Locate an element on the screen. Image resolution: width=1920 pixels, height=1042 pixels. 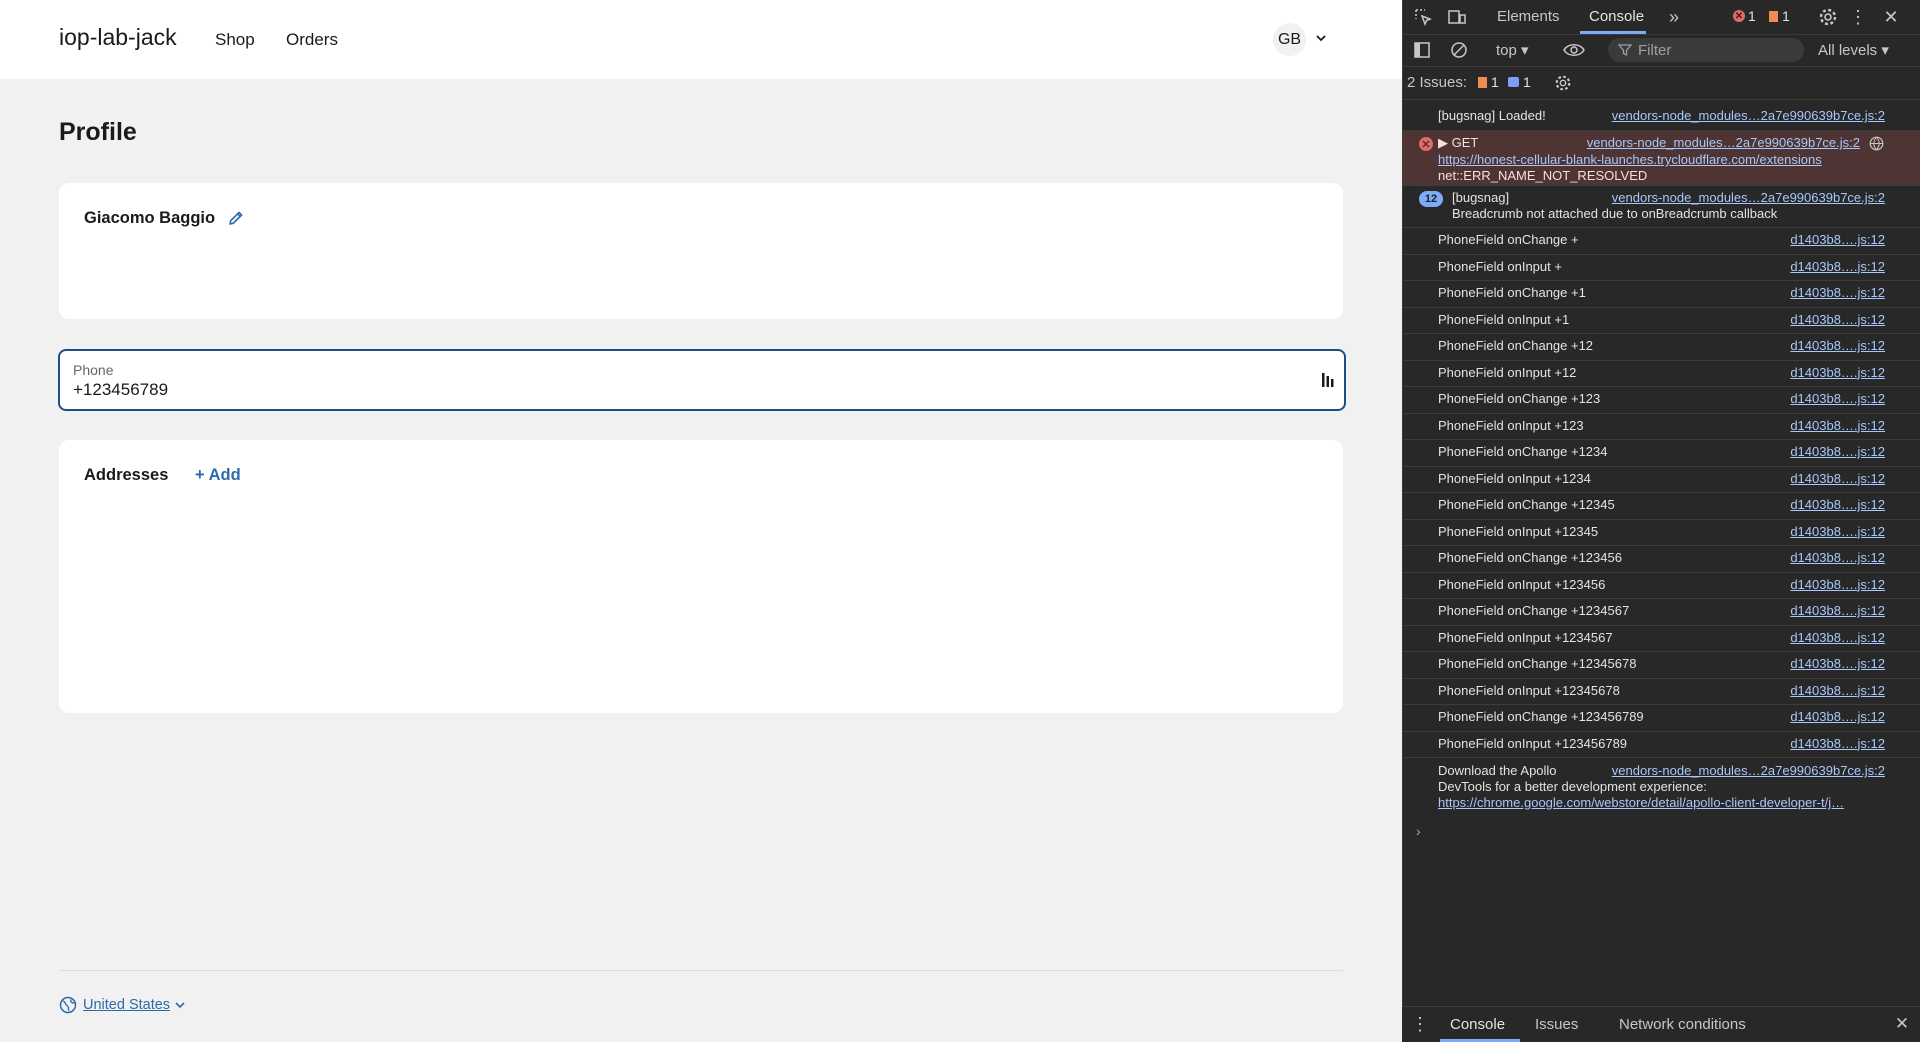
warning-icon is located at coordinates (1773, 16).